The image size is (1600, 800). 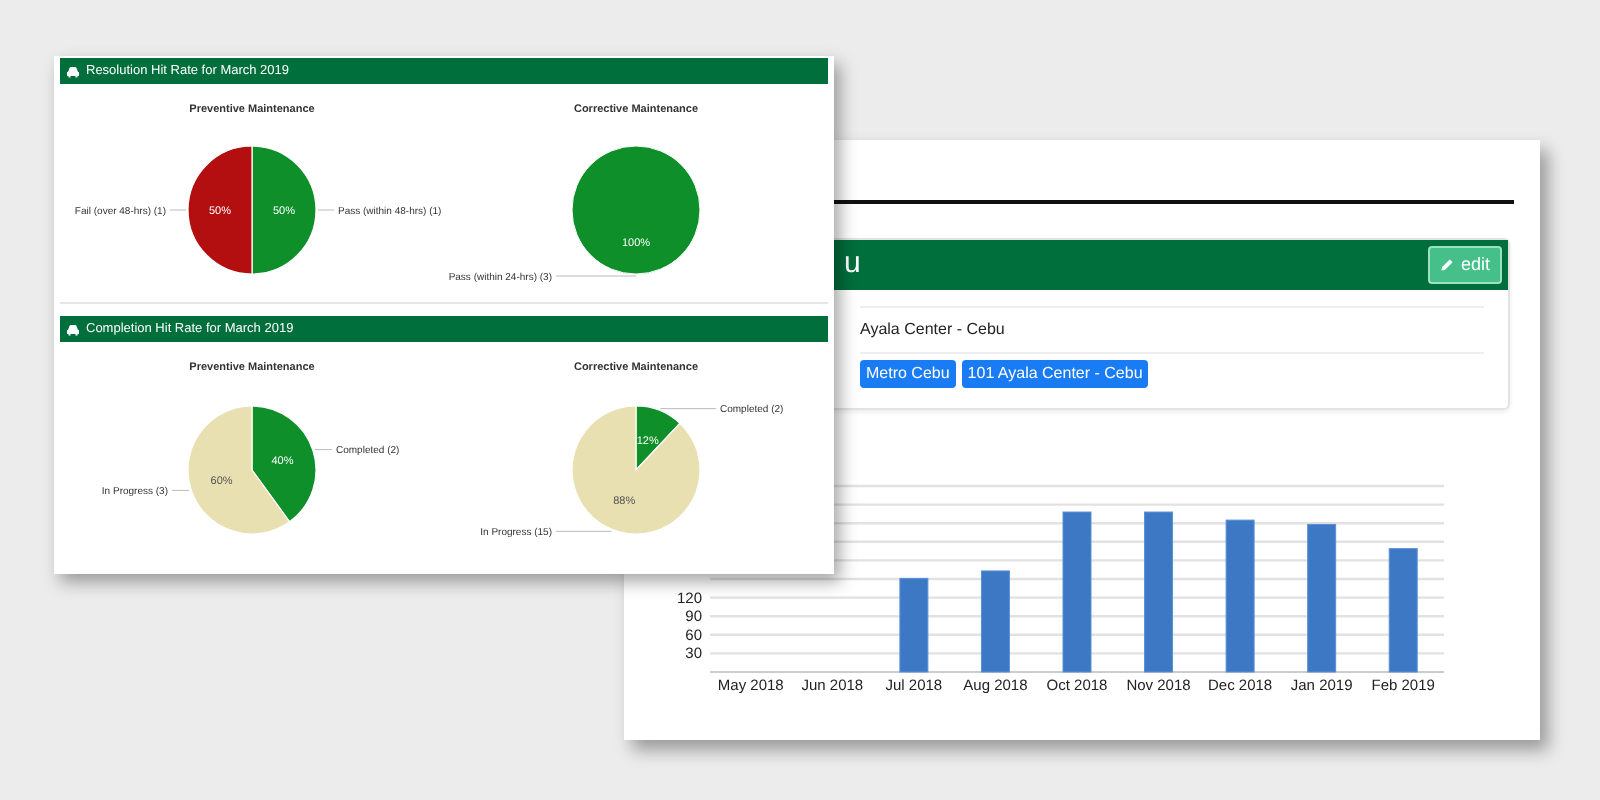 What do you see at coordinates (1172, 330) in the screenshot?
I see `location-text: Ayala Center - Cebu` at bounding box center [1172, 330].